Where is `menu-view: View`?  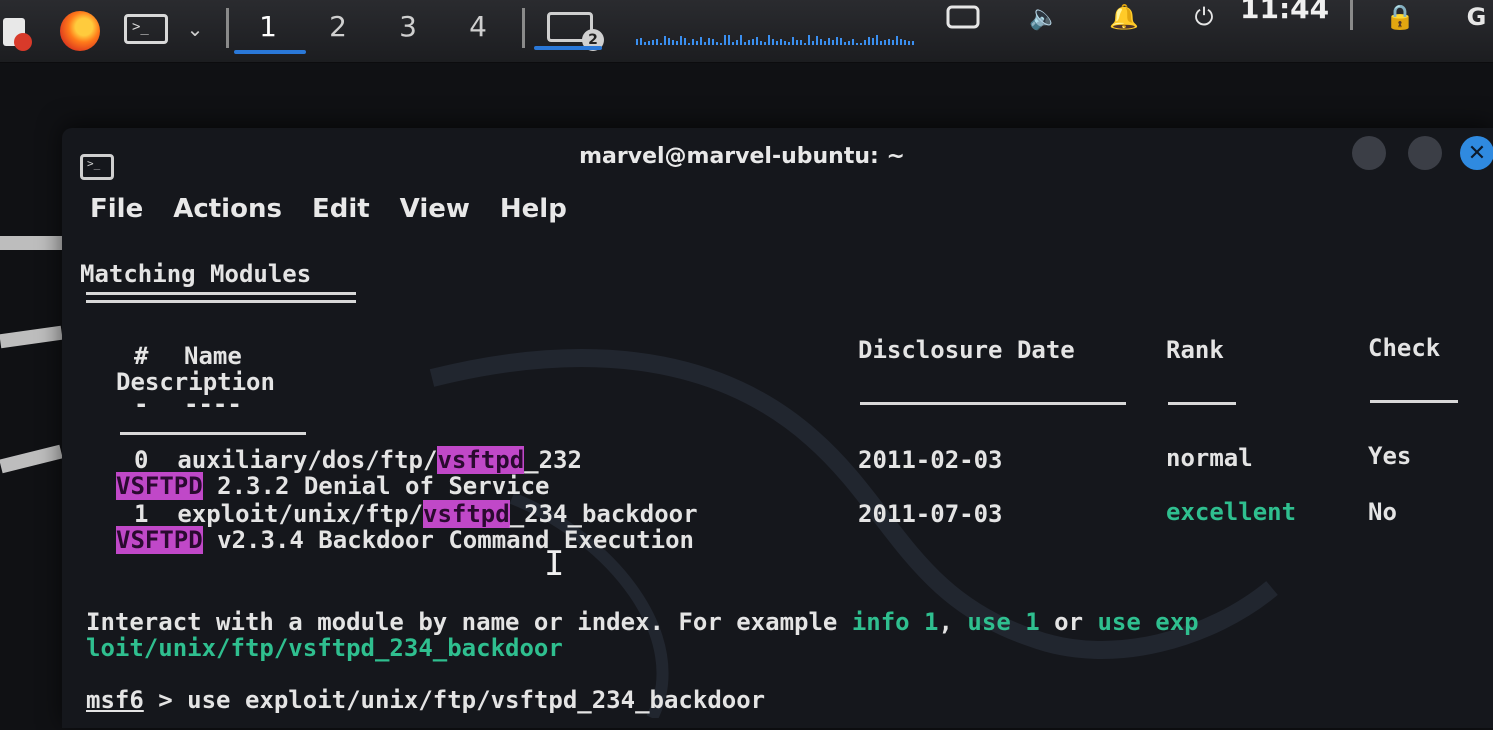
menu-view: View is located at coordinates (435, 210).